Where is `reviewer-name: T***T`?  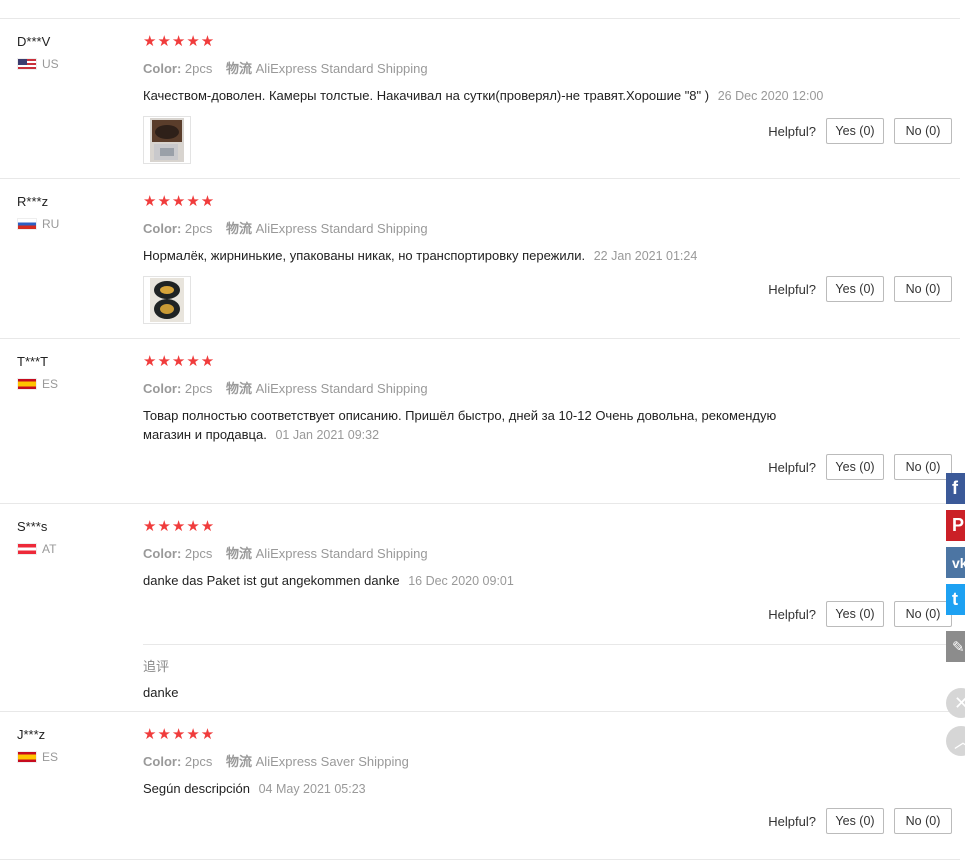
reviewer-name: T***T is located at coordinates (33, 361).